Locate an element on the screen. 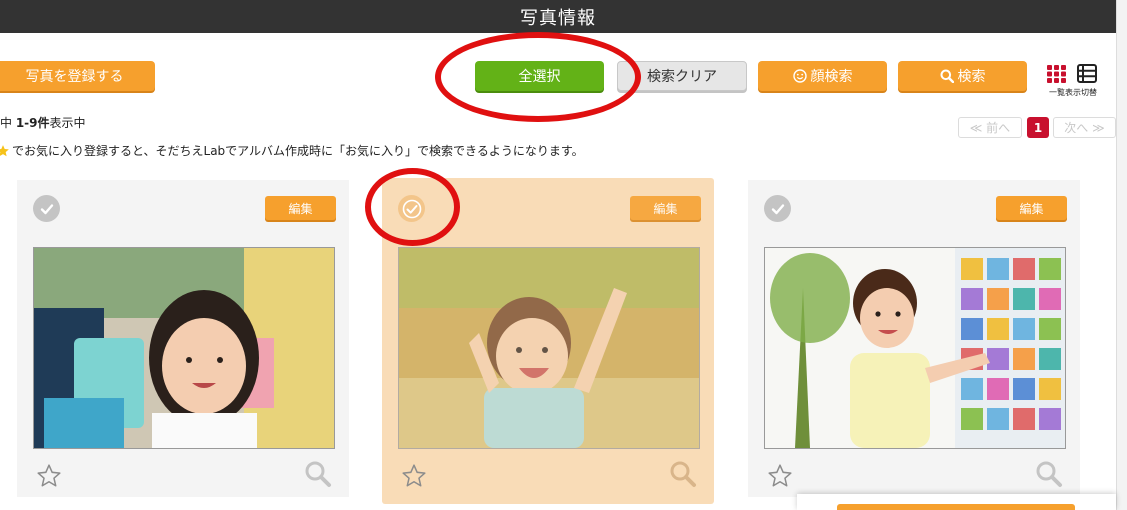 The height and width of the screenshot is (510, 1127). result-count-suffix: 表示中 is located at coordinates (67, 123).